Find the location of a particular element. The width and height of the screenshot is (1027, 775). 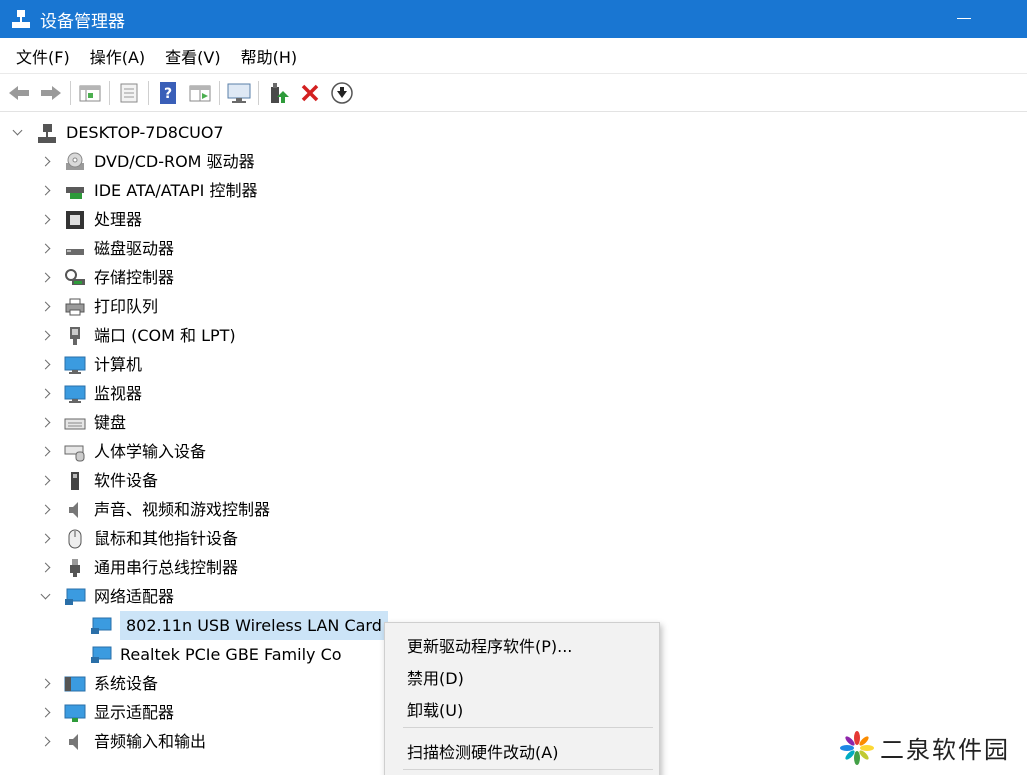

tree-item-label: IDE ATA/ATAPI 控制器 is located at coordinates (176, 190).